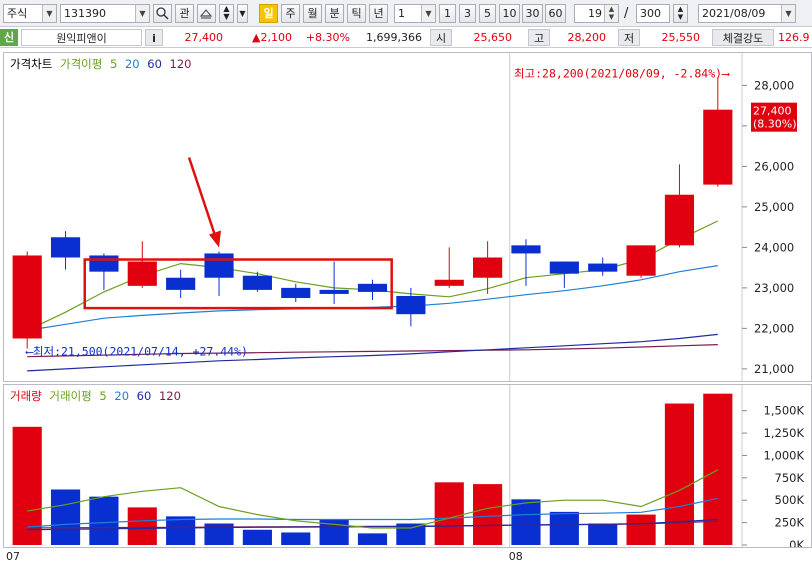 The width and height of the screenshot is (812, 564). What do you see at coordinates (681, 37) in the screenshot?
I see `low-value: 25,550` at bounding box center [681, 37].